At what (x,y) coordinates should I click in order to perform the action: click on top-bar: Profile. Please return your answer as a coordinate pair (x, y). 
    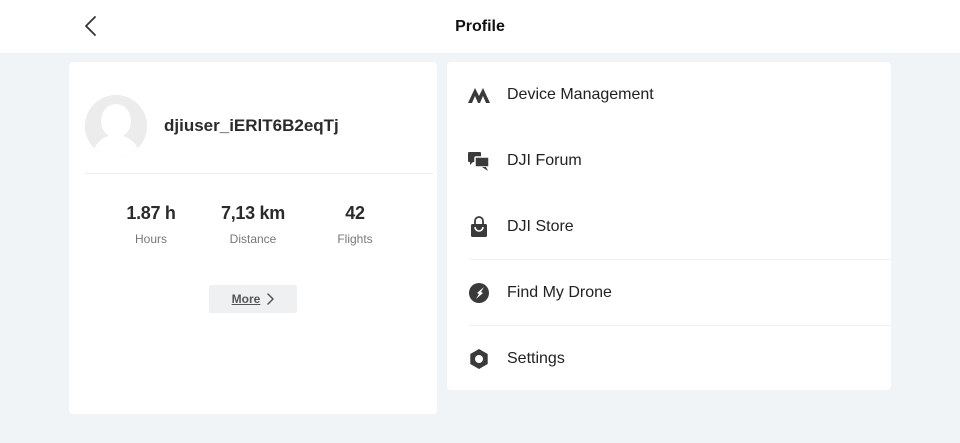
    Looking at the image, I should click on (480, 26).